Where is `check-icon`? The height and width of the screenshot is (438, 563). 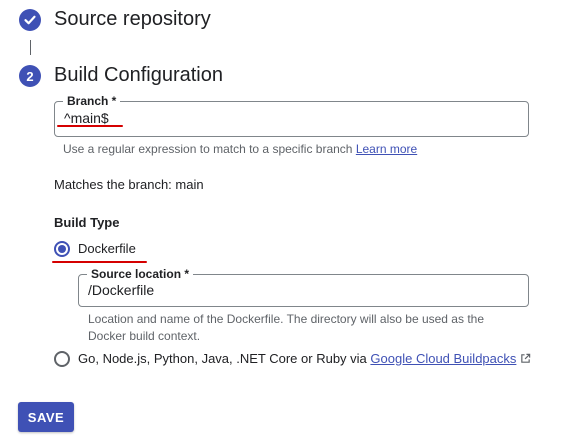
check-icon is located at coordinates (30, 20).